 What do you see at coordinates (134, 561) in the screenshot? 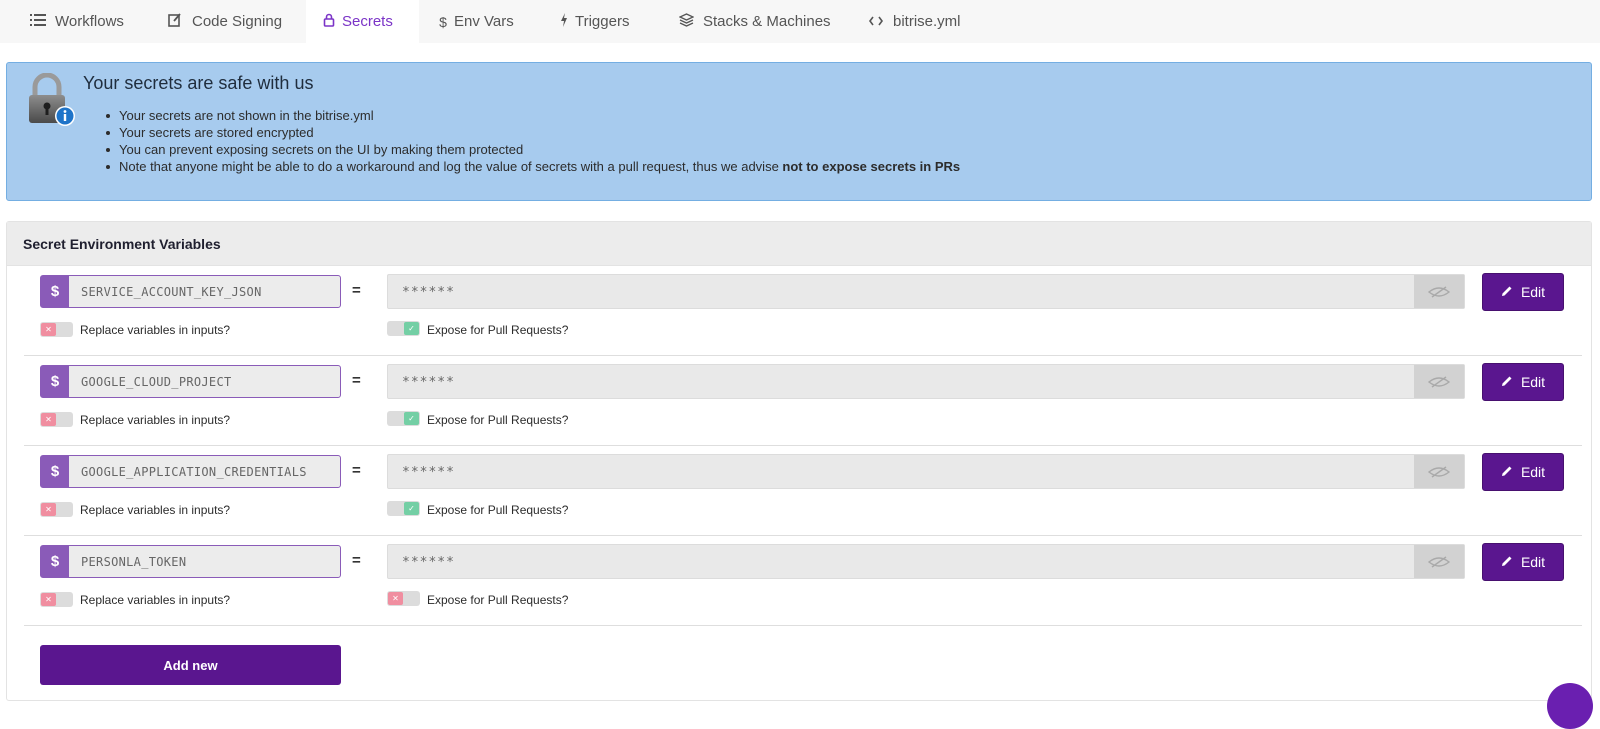
I see `secret-key-name: PERSONLA_TOKEN` at bounding box center [134, 561].